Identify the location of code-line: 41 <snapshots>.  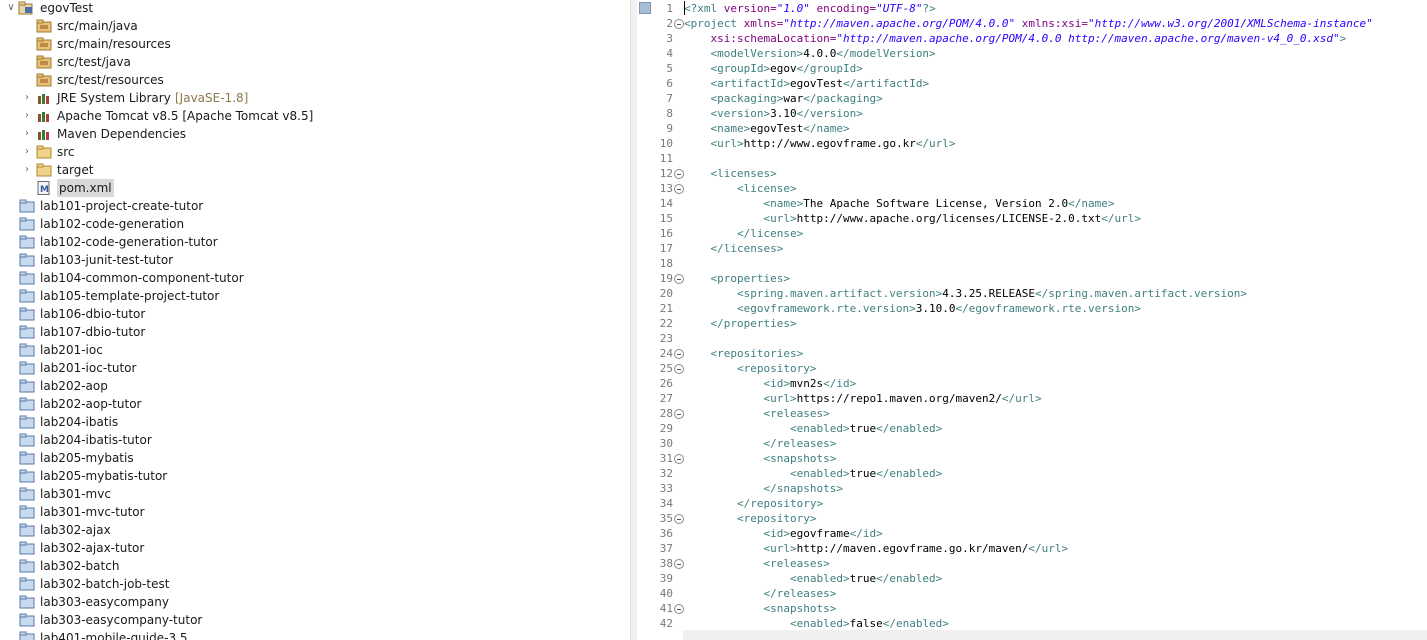
(1032, 608).